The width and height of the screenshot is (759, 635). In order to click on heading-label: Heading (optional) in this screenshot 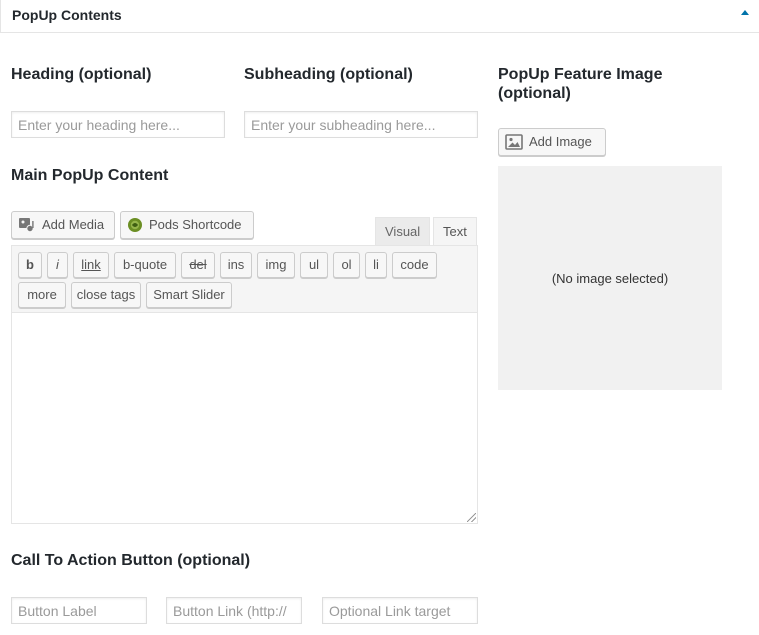, I will do `click(81, 74)`.